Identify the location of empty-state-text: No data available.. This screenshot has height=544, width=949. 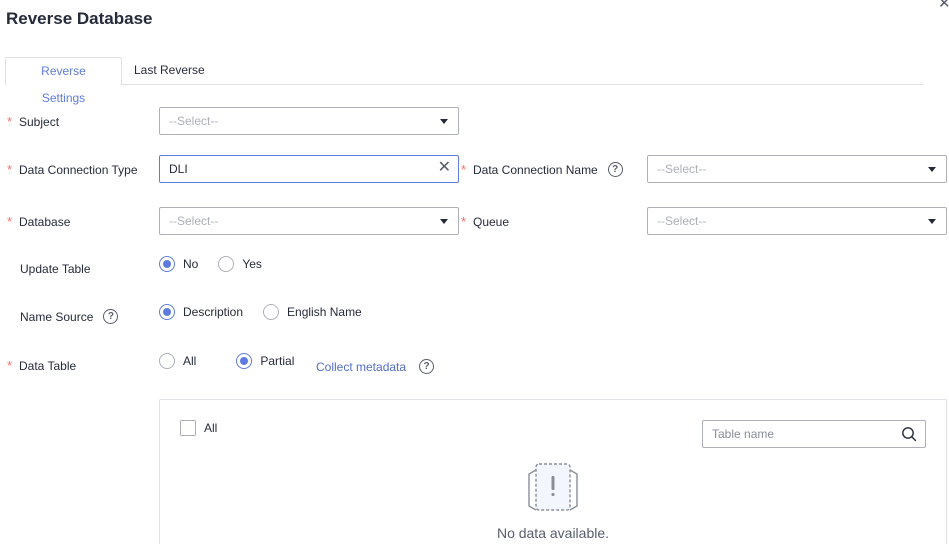
(553, 533).